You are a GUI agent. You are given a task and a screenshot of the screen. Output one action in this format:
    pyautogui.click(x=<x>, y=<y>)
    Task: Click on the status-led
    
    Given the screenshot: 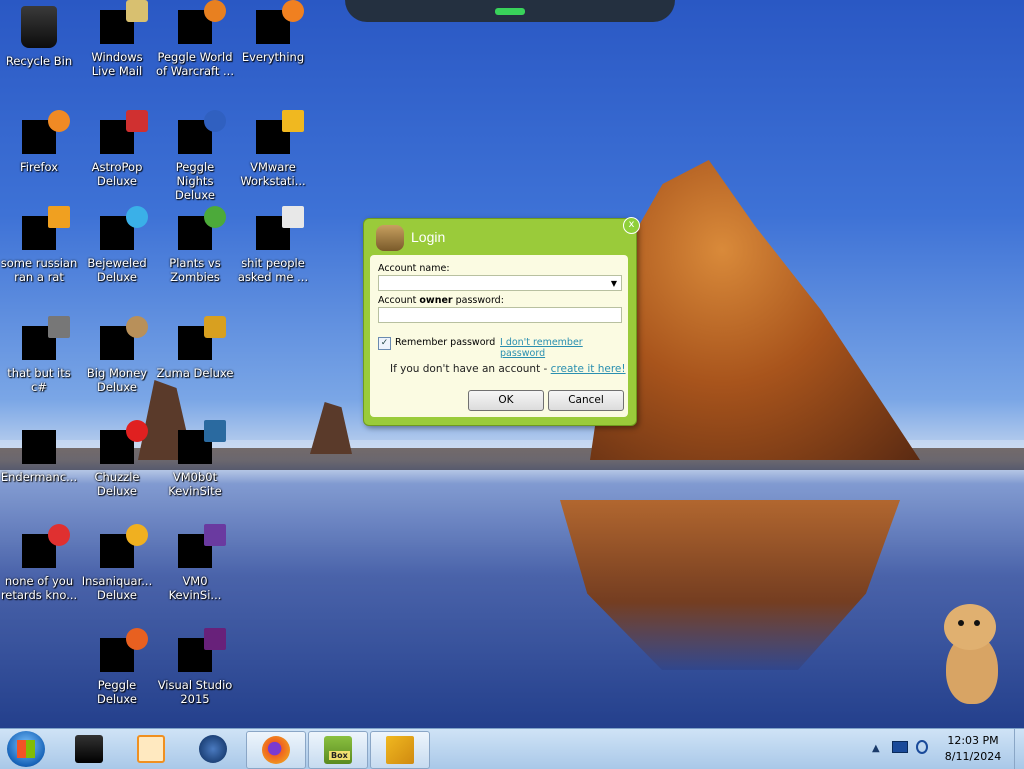 What is the action you would take?
    pyautogui.click(x=510, y=11)
    